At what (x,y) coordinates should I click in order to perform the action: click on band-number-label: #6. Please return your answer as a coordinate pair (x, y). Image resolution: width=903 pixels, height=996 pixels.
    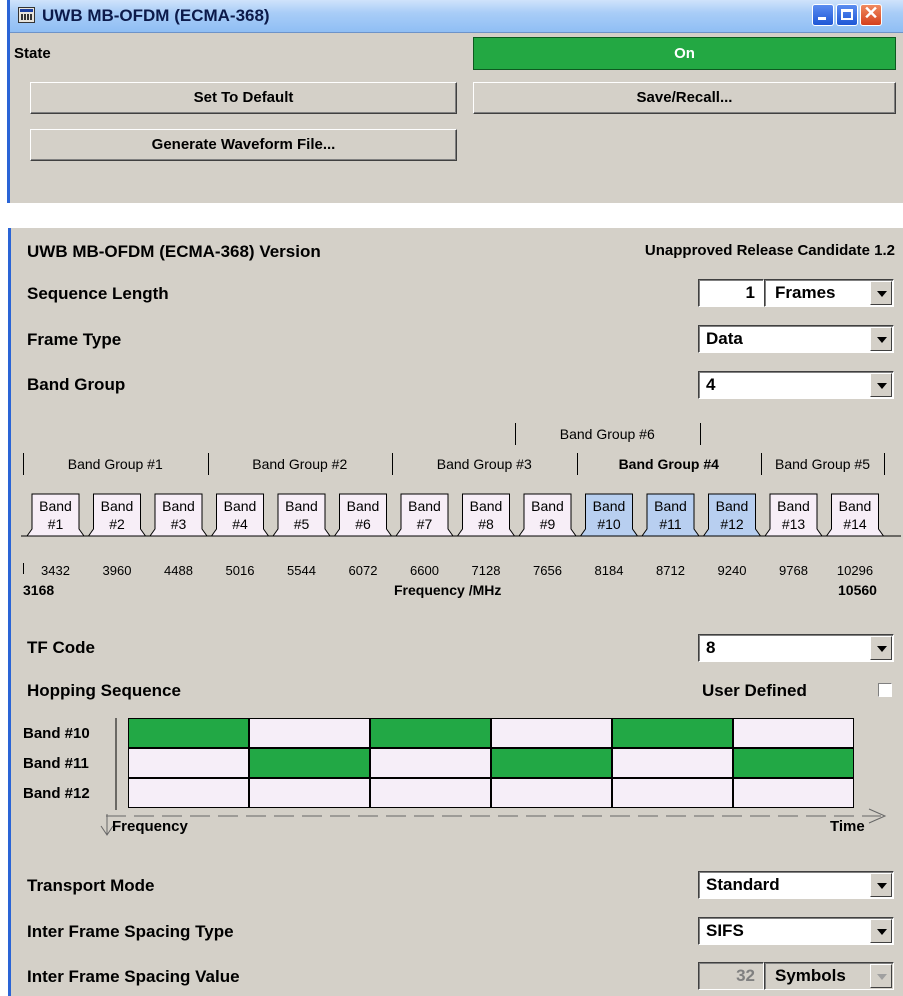
    Looking at the image, I should click on (363, 524).